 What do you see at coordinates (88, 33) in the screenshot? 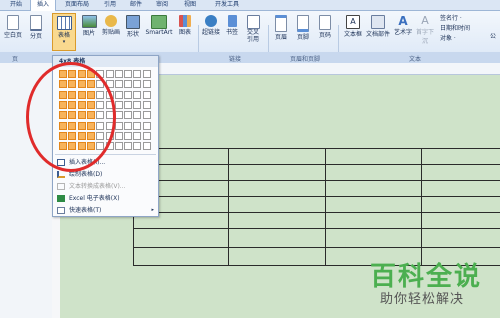
I see `picture-label: 图片` at bounding box center [88, 33].